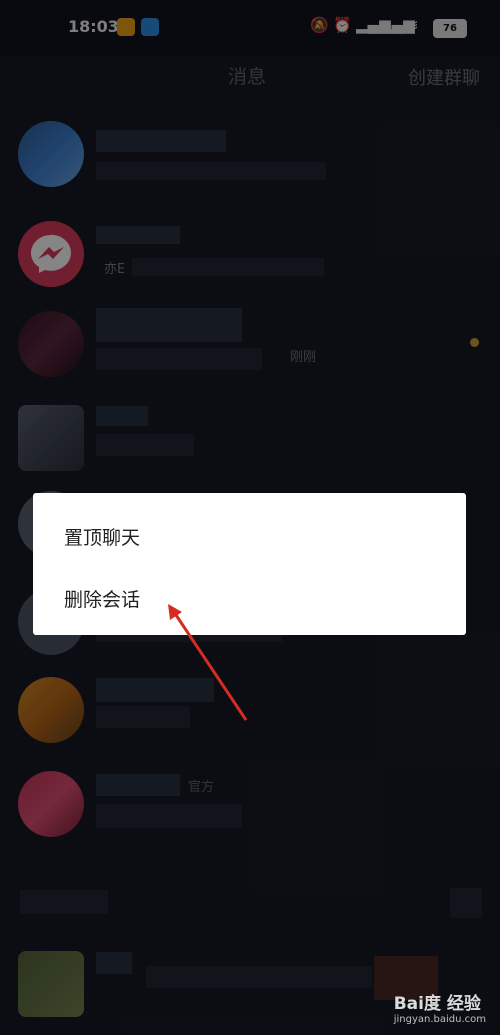  I want to click on watermark-url: jingyan.baidu.com, so click(439, 1019).